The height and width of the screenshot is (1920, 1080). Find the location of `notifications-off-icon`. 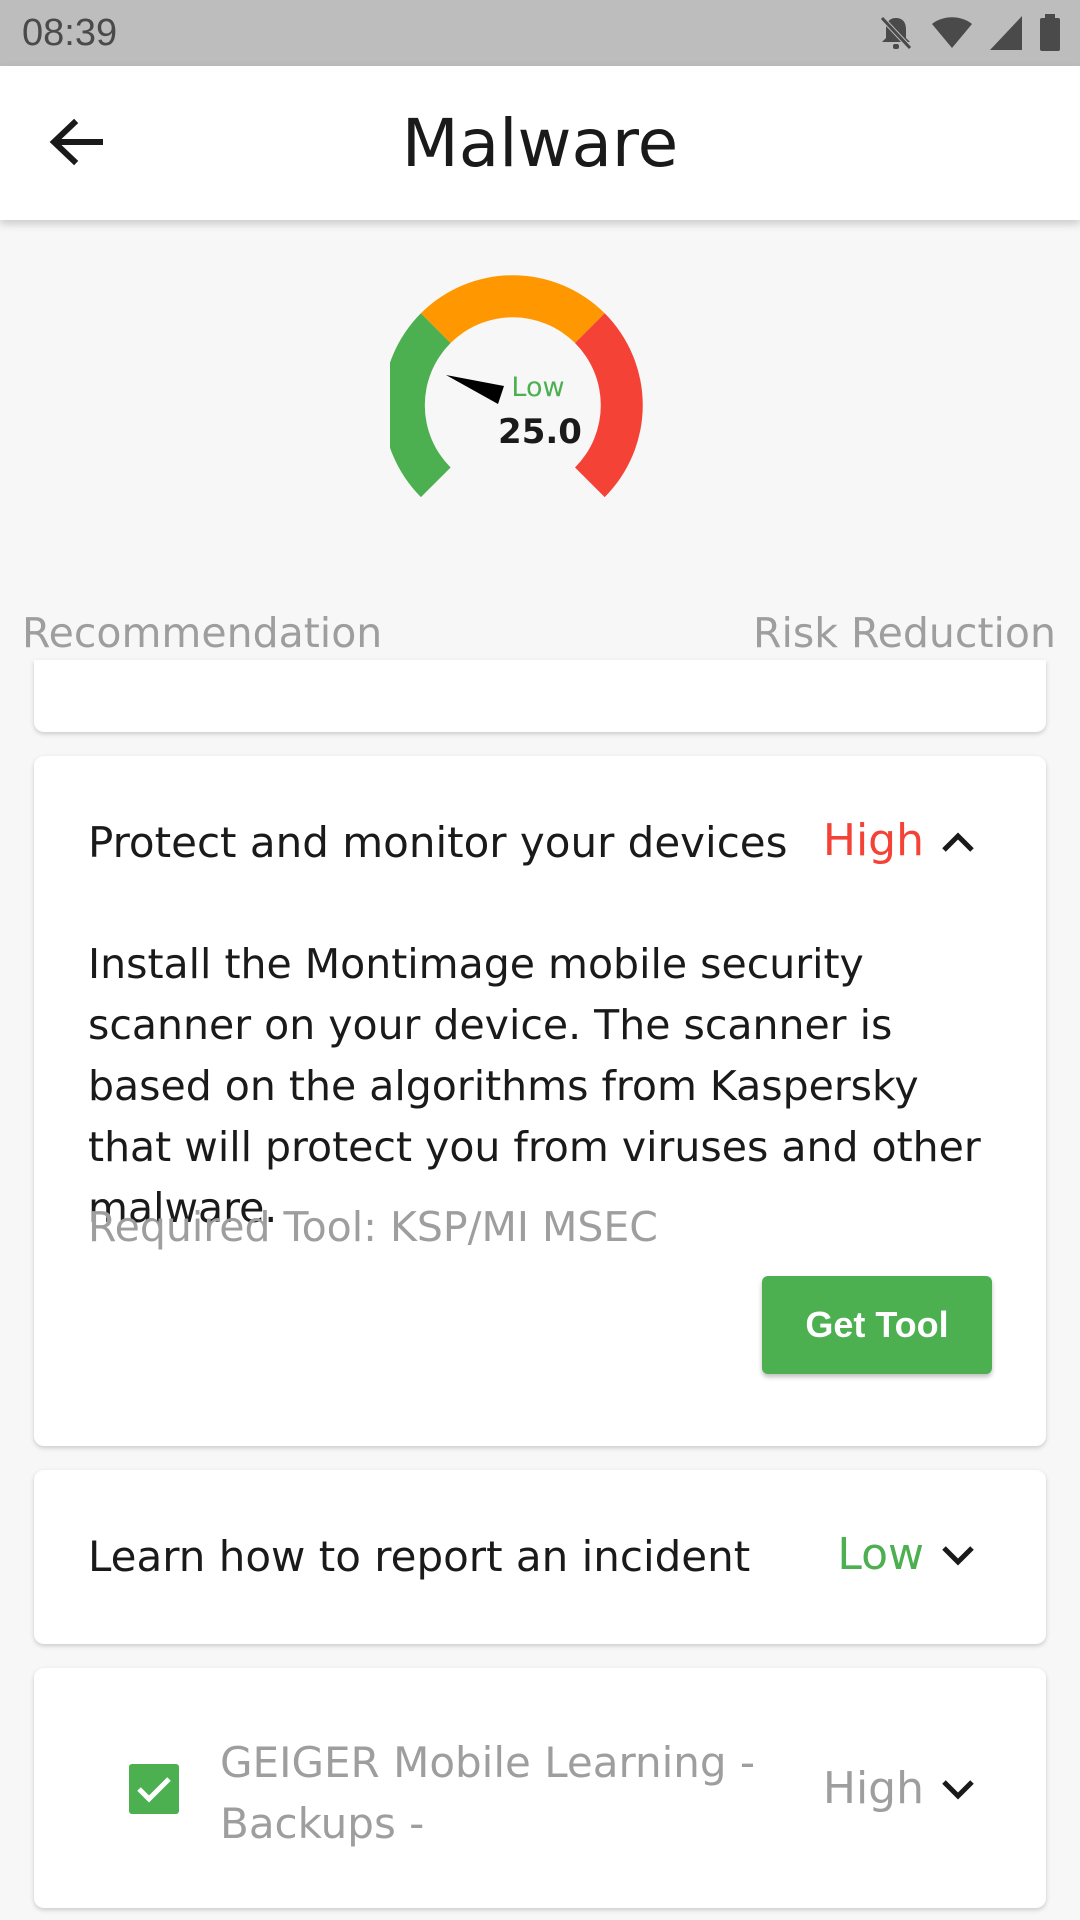

notifications-off-icon is located at coordinates (896, 33).